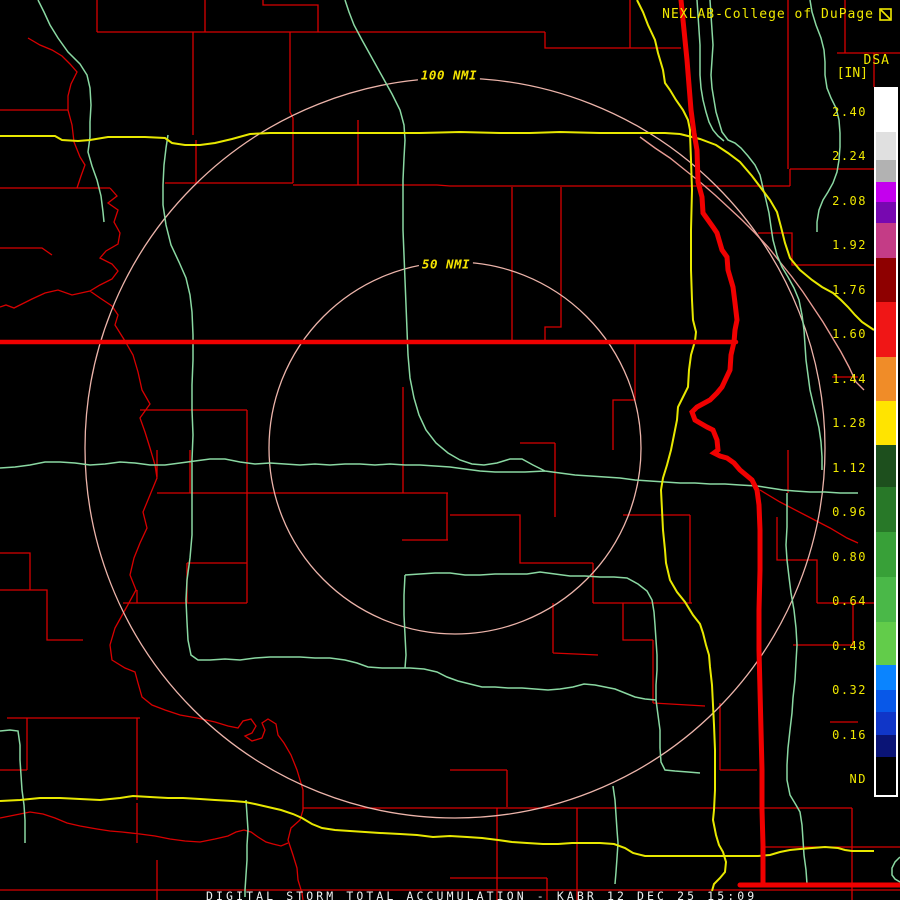 This screenshot has height=900, width=900. I want to click on colorbar-segments, so click(886, 442).